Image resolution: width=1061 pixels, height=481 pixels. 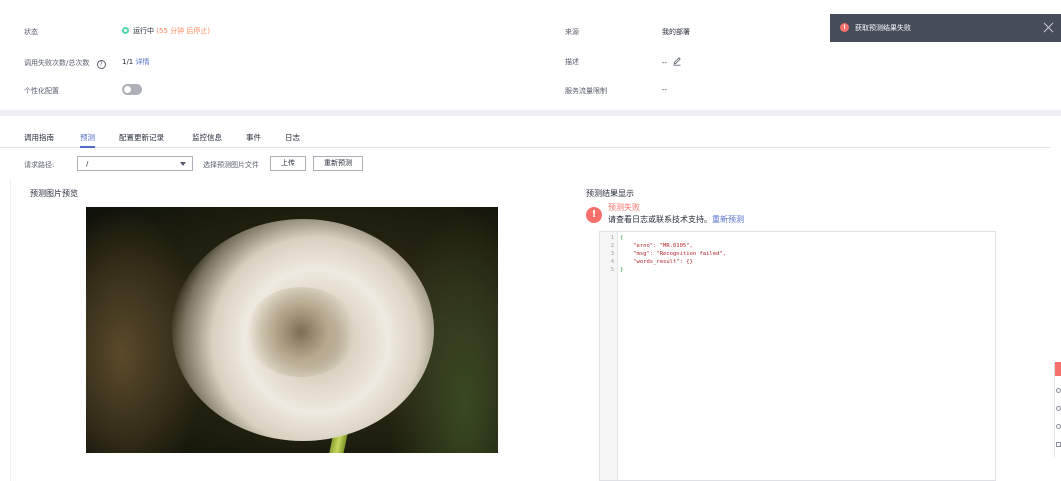 What do you see at coordinates (288, 163) in the screenshot?
I see `upload-button: 上传` at bounding box center [288, 163].